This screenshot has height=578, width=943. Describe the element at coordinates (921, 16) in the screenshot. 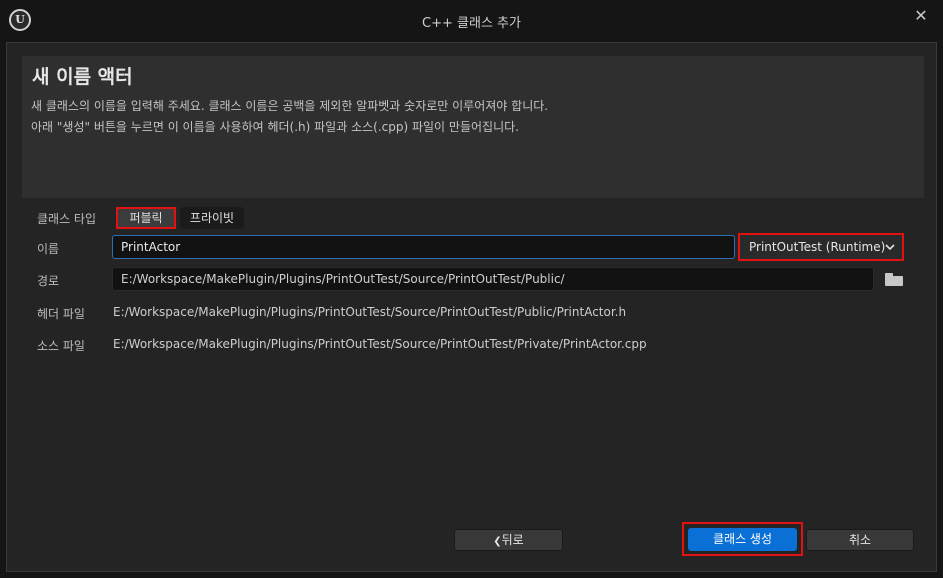

I see `close-icon: ✕` at that location.